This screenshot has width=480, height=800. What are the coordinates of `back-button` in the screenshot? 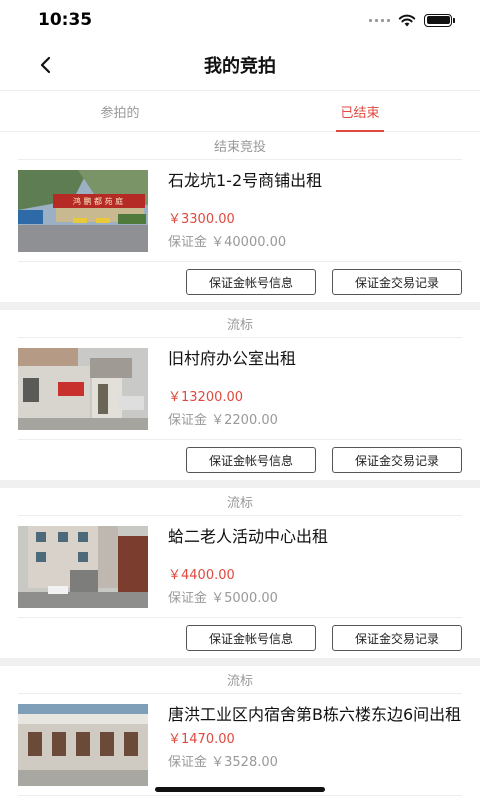 It's located at (45, 65).